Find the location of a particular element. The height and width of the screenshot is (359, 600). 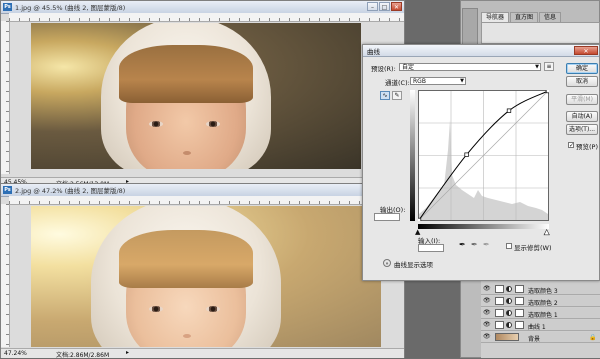

layer-row: 👁 选取颜色 3 is located at coordinates (540, 289).